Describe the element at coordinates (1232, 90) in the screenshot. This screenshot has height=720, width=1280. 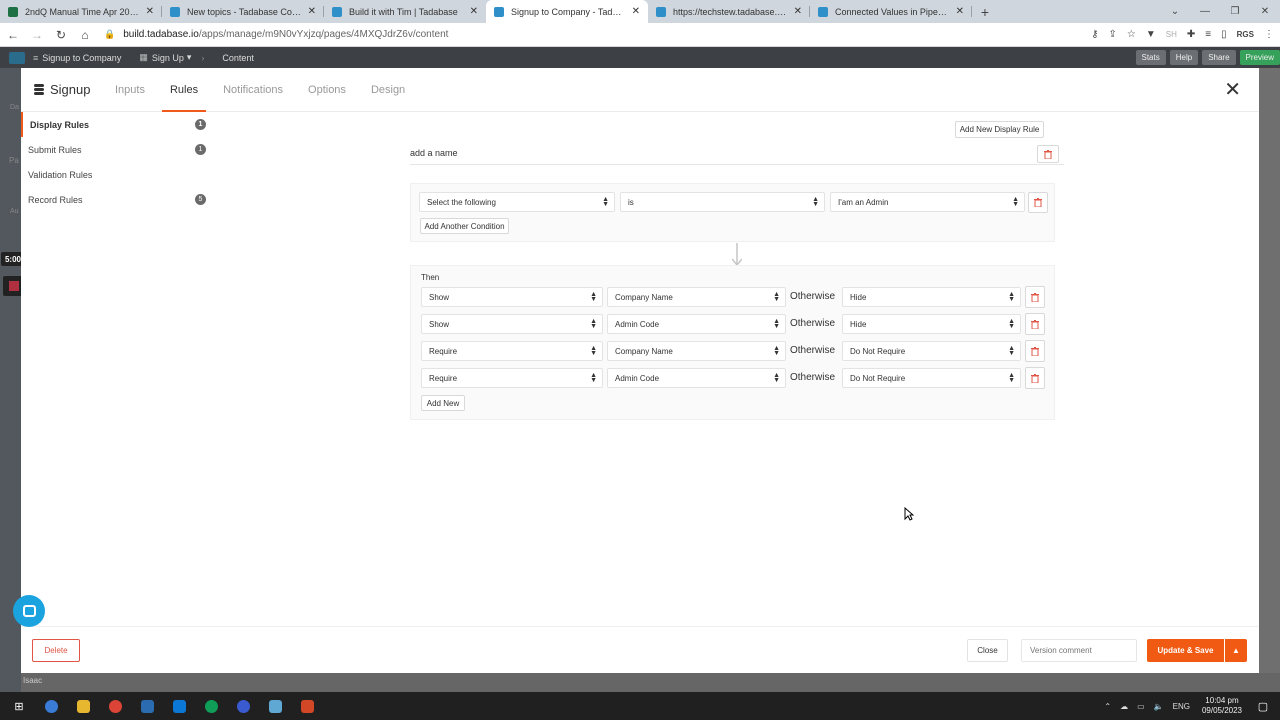
I see `close-icon: ✕` at that location.